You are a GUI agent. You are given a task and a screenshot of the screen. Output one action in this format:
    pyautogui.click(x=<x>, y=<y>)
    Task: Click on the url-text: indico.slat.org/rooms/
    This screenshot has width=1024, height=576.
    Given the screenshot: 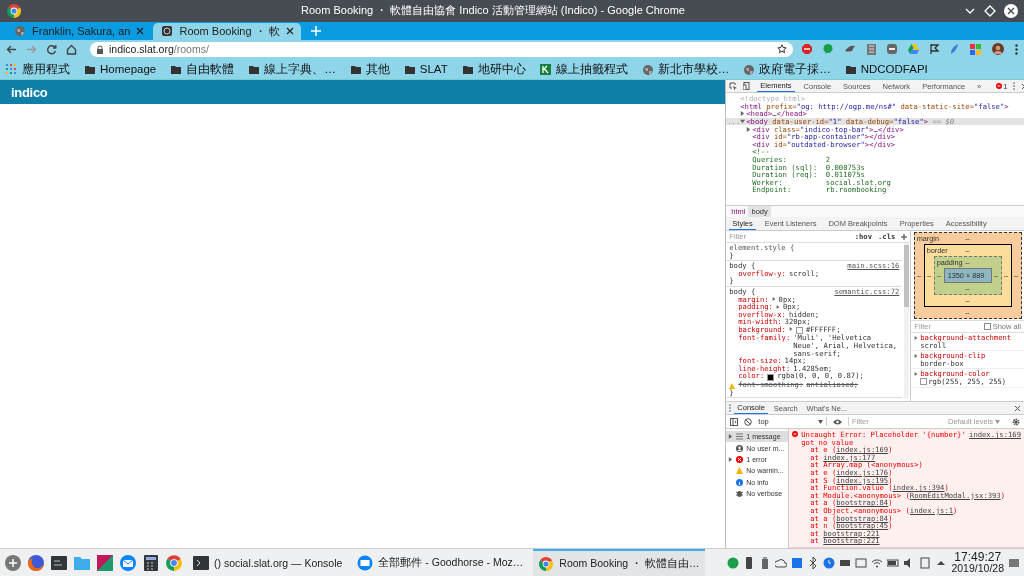 What is the action you would take?
    pyautogui.click(x=159, y=49)
    